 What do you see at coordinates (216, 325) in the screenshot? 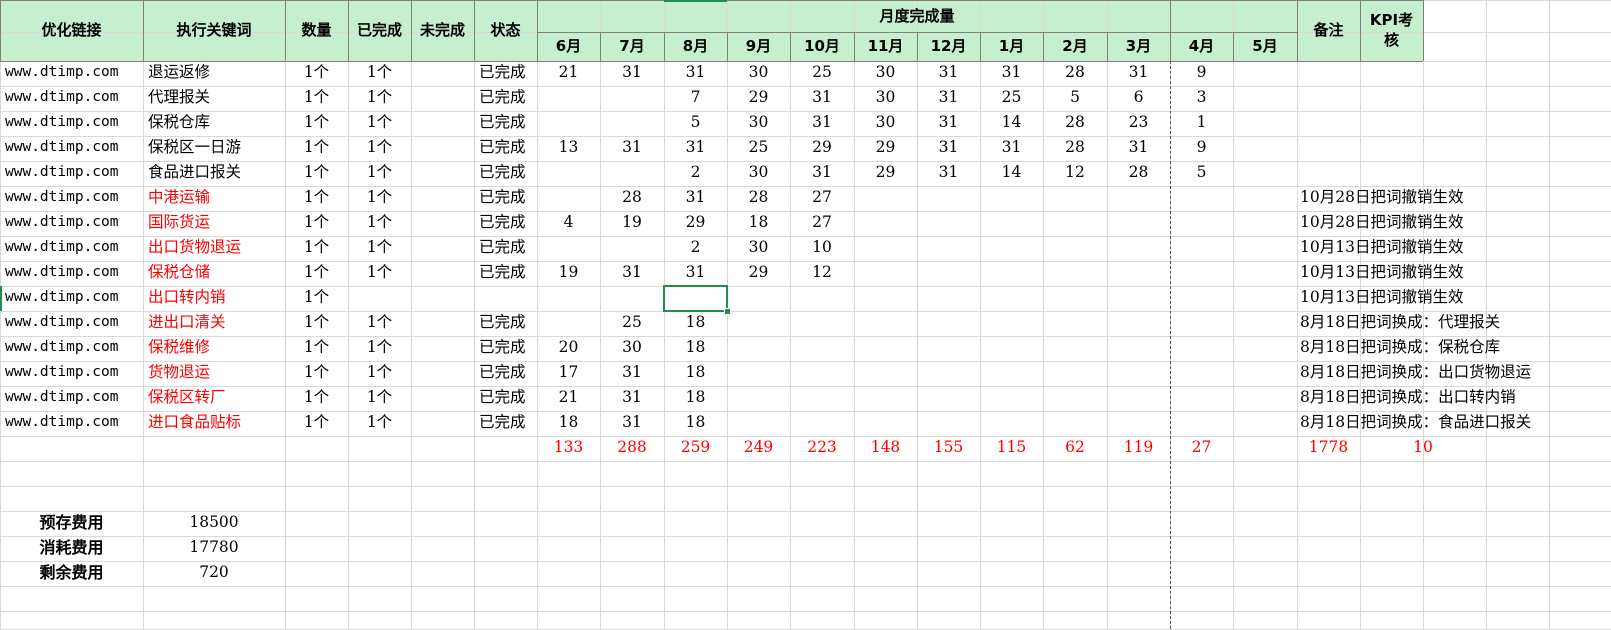
I see `cell-keyword: 进出口清关` at bounding box center [216, 325].